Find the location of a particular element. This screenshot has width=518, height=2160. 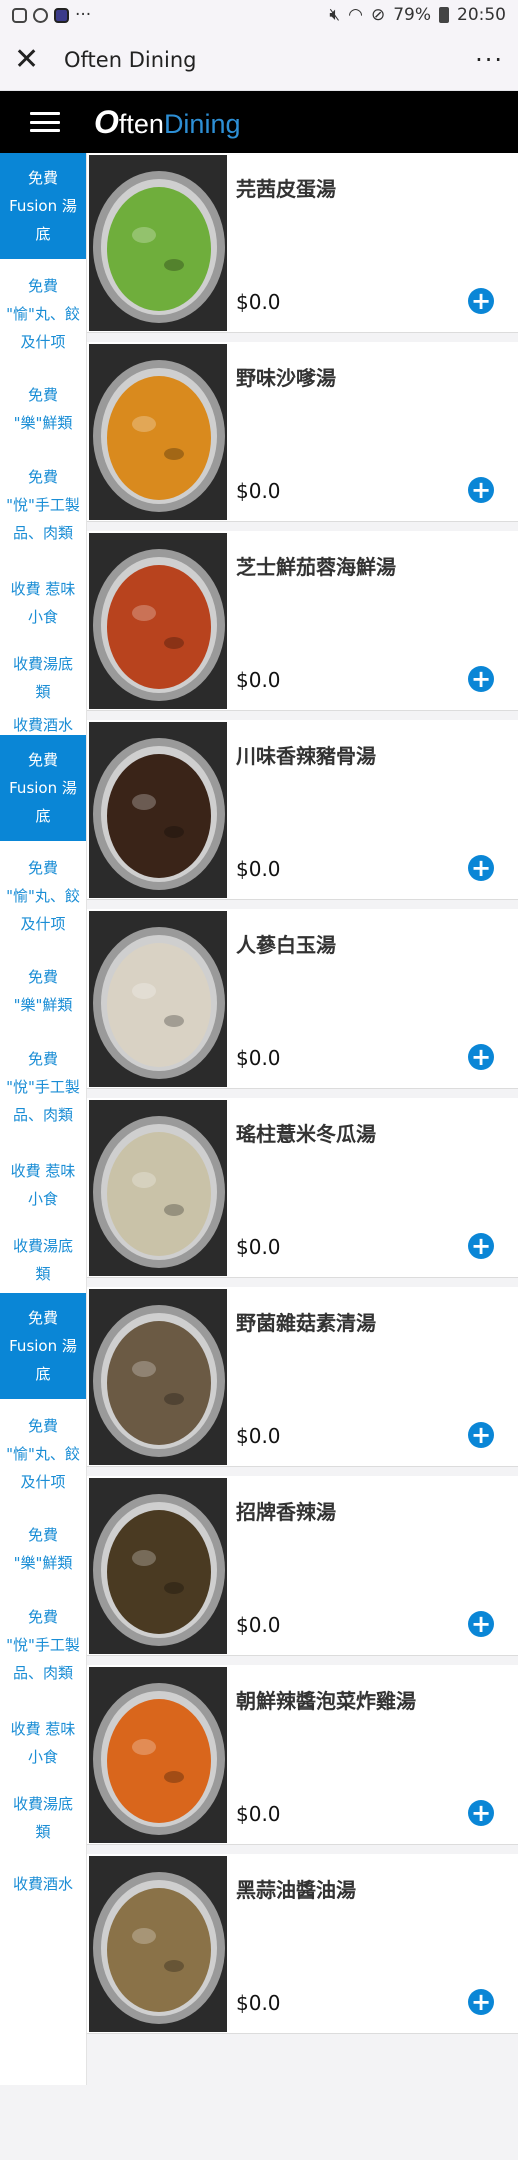

brand-logo: O ften Dining is located at coordinates (167, 122).